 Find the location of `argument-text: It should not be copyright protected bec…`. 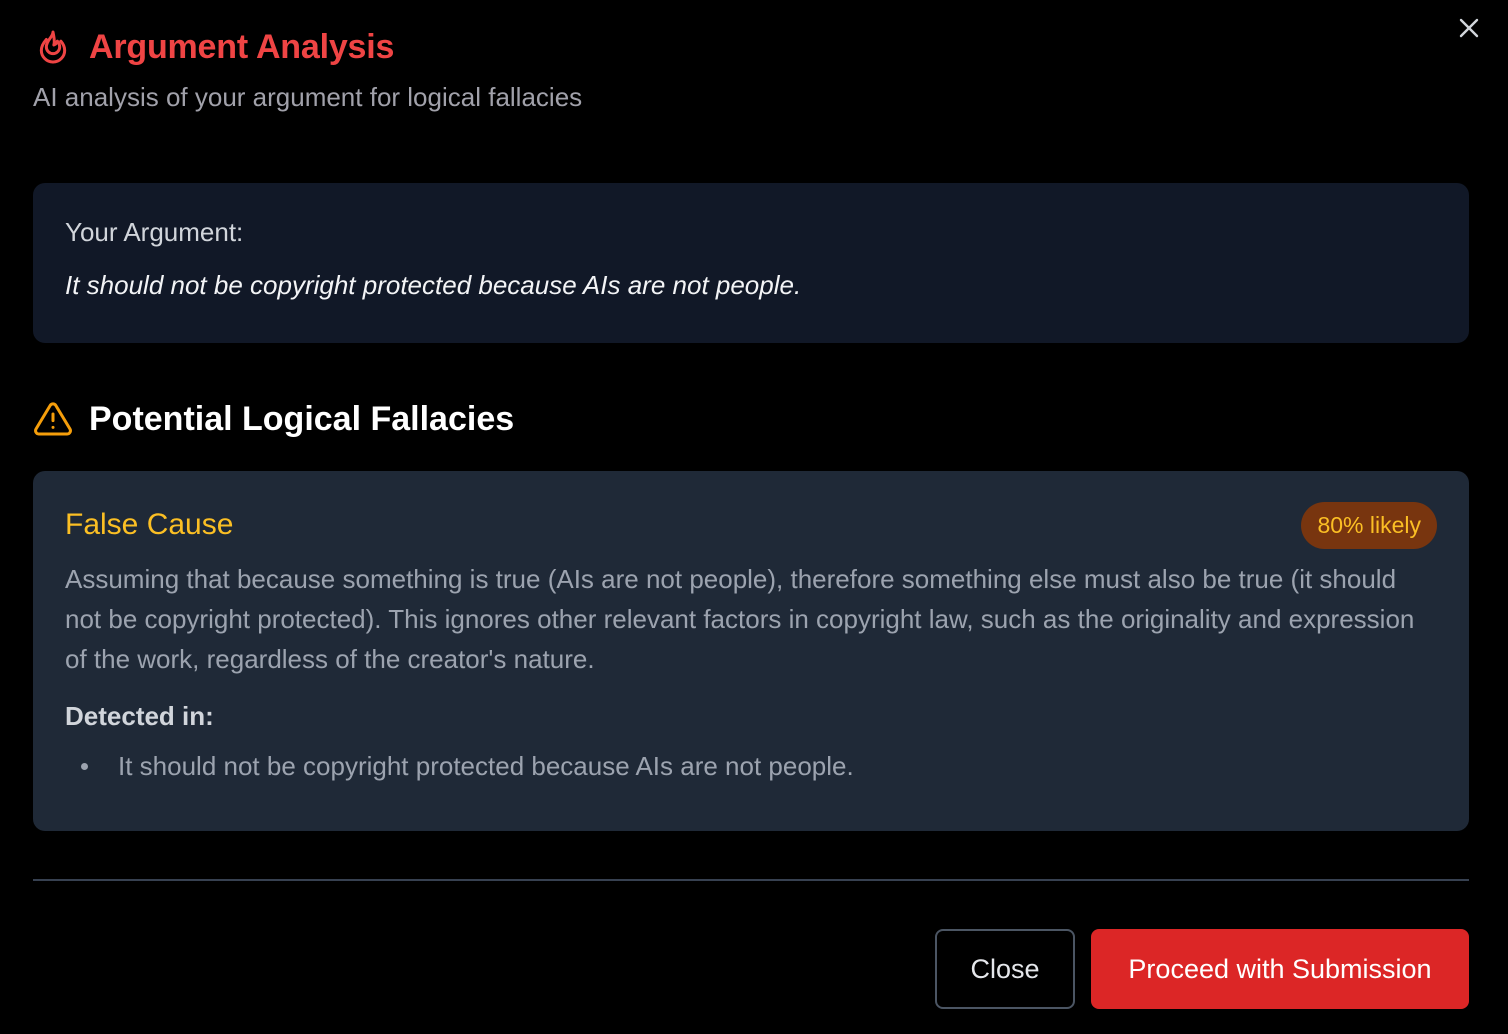

argument-text: It should not be copyright protected bec… is located at coordinates (433, 285).